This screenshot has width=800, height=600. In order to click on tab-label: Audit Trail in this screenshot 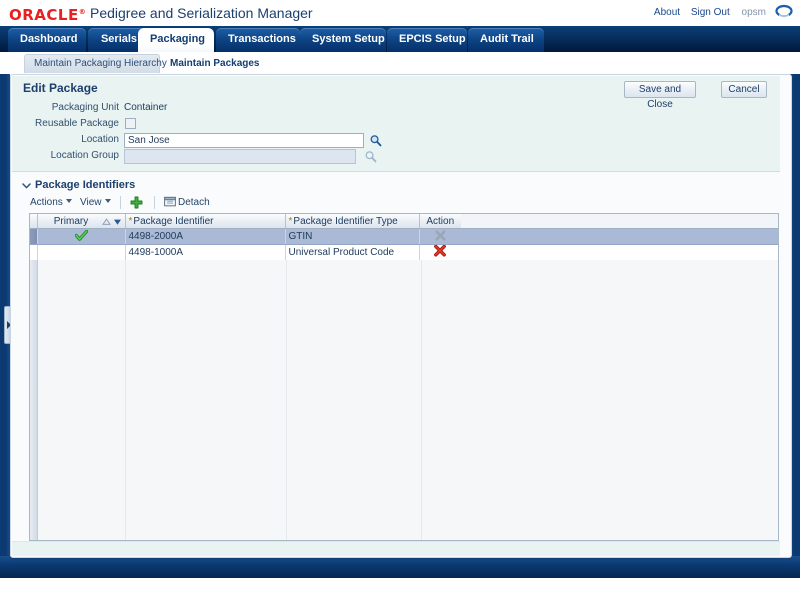, I will do `click(507, 39)`.